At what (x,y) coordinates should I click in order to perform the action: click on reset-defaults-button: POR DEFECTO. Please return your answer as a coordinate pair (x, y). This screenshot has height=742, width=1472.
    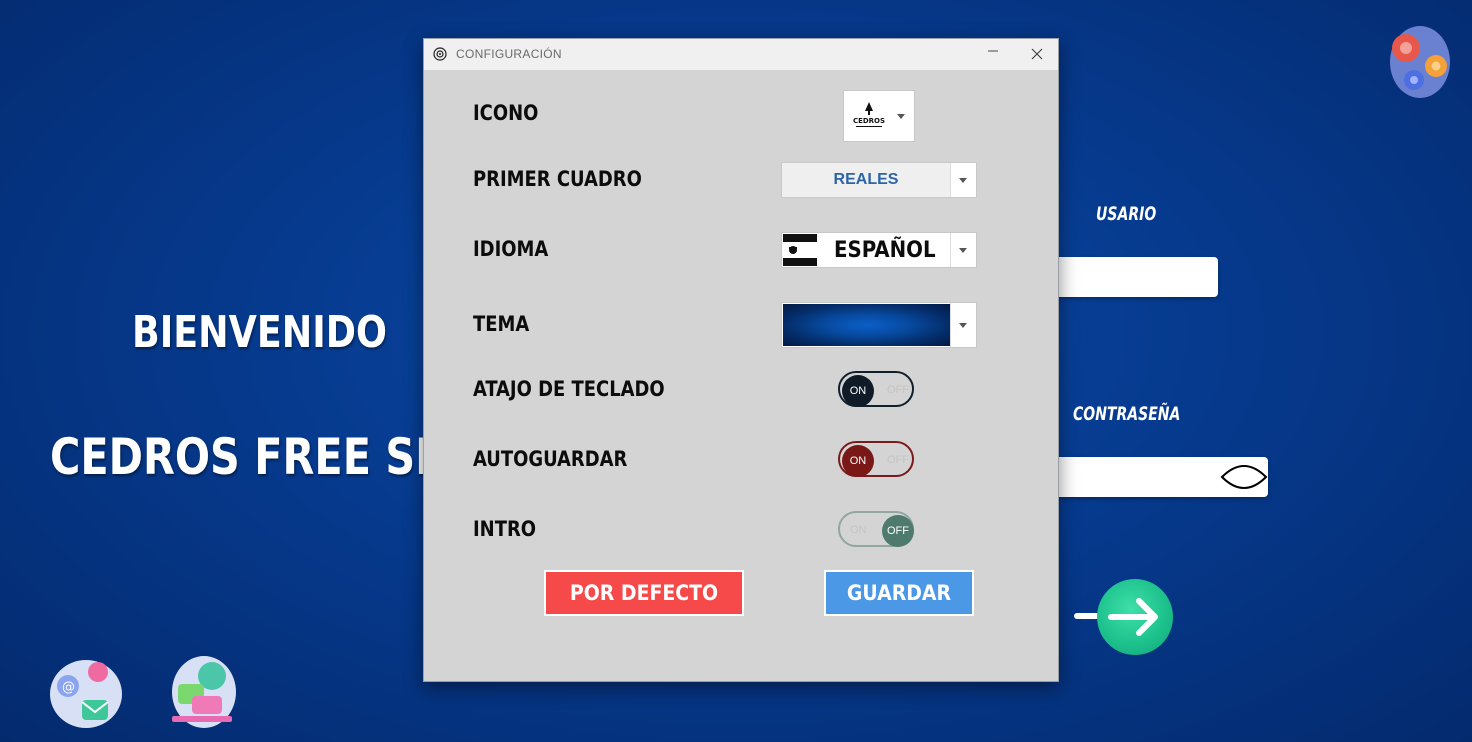
    Looking at the image, I should click on (644, 593).